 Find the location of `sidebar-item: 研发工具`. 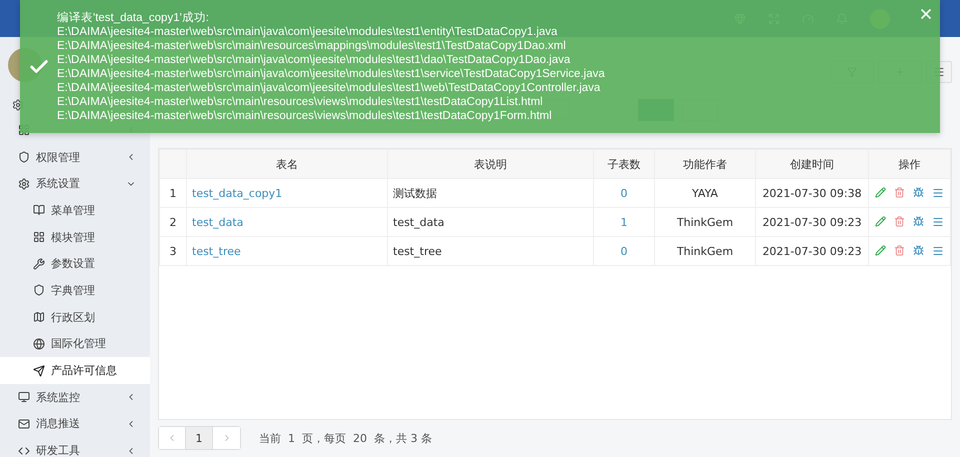

sidebar-item: 研发工具 is located at coordinates (75, 447).